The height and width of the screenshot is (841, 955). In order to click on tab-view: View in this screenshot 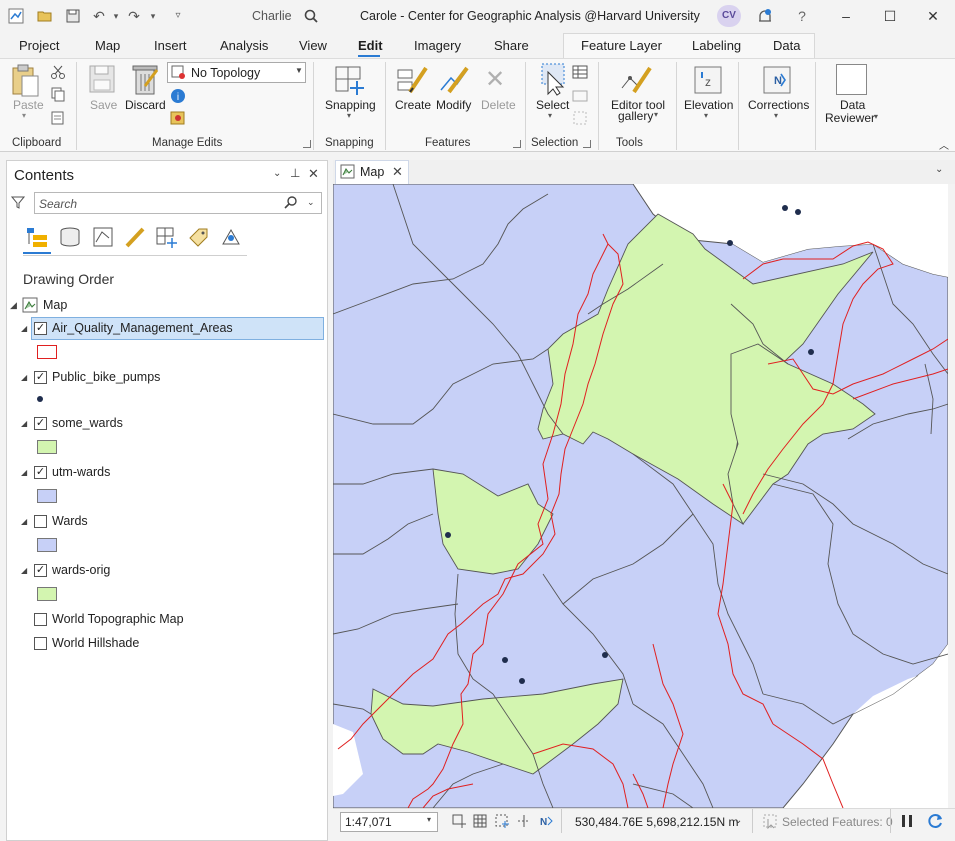, I will do `click(313, 45)`.